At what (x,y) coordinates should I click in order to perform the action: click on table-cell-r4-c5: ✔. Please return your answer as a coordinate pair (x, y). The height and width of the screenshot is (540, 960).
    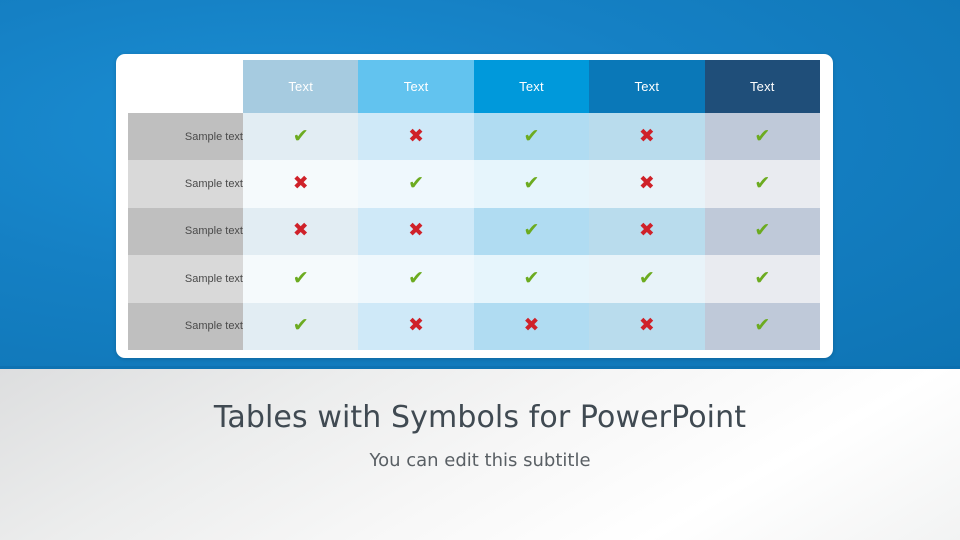
    Looking at the image, I should click on (762, 279).